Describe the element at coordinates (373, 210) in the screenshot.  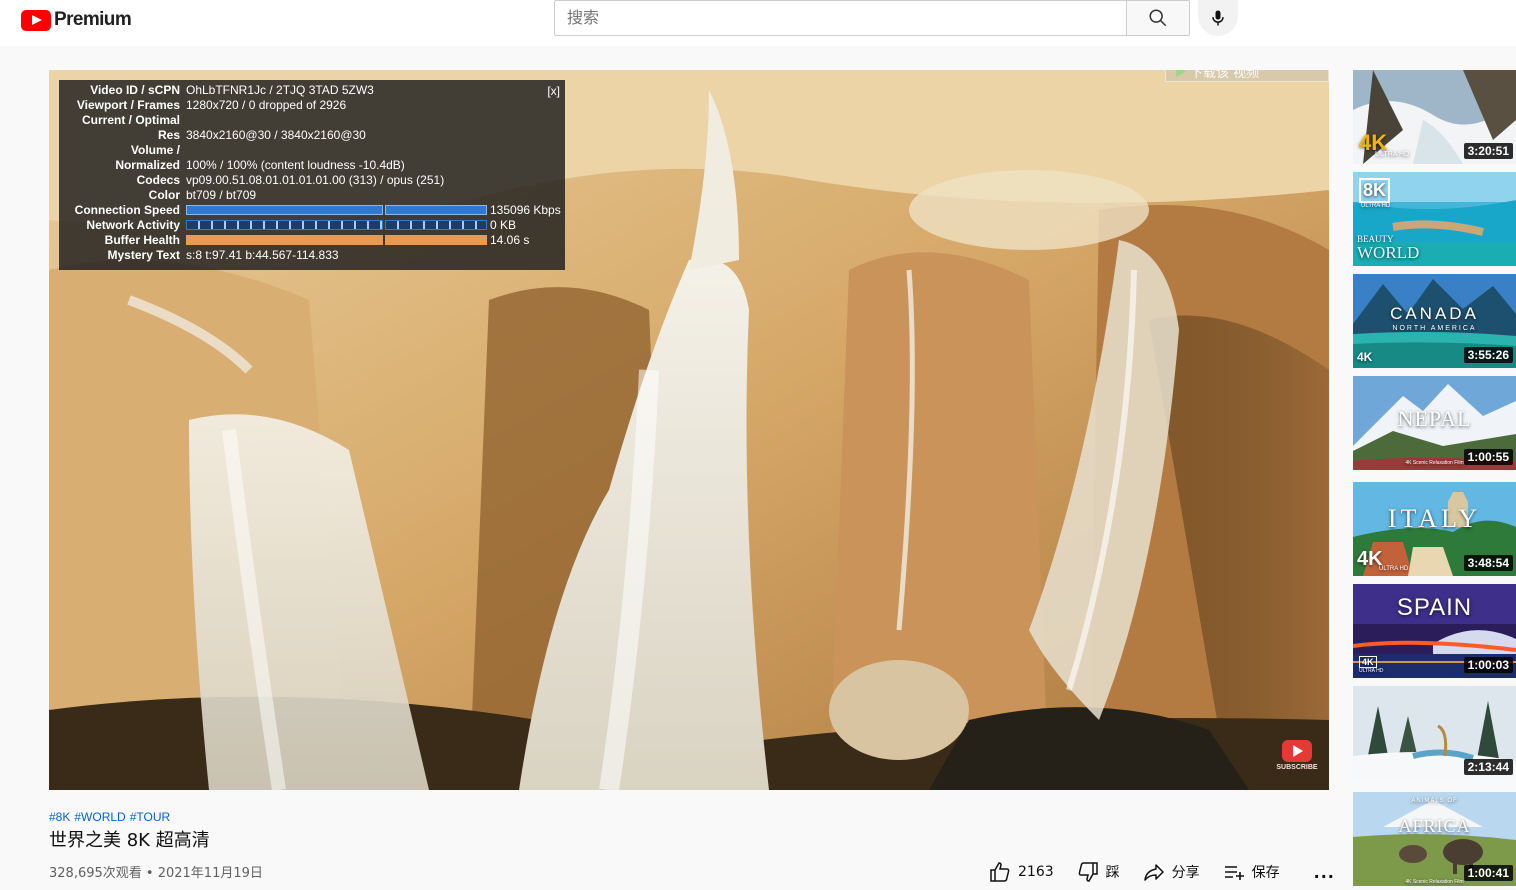
I see `connection-speed-graph: 135096 Kbps` at that location.